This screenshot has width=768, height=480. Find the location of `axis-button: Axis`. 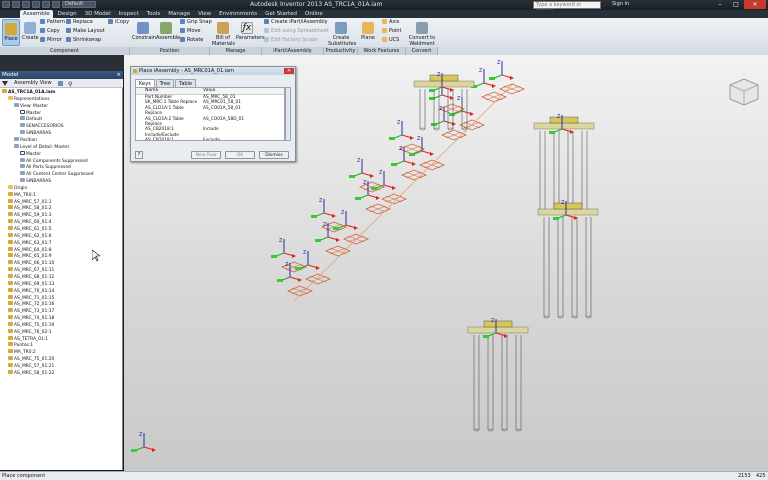

axis-button: Axis is located at coordinates (390, 22).